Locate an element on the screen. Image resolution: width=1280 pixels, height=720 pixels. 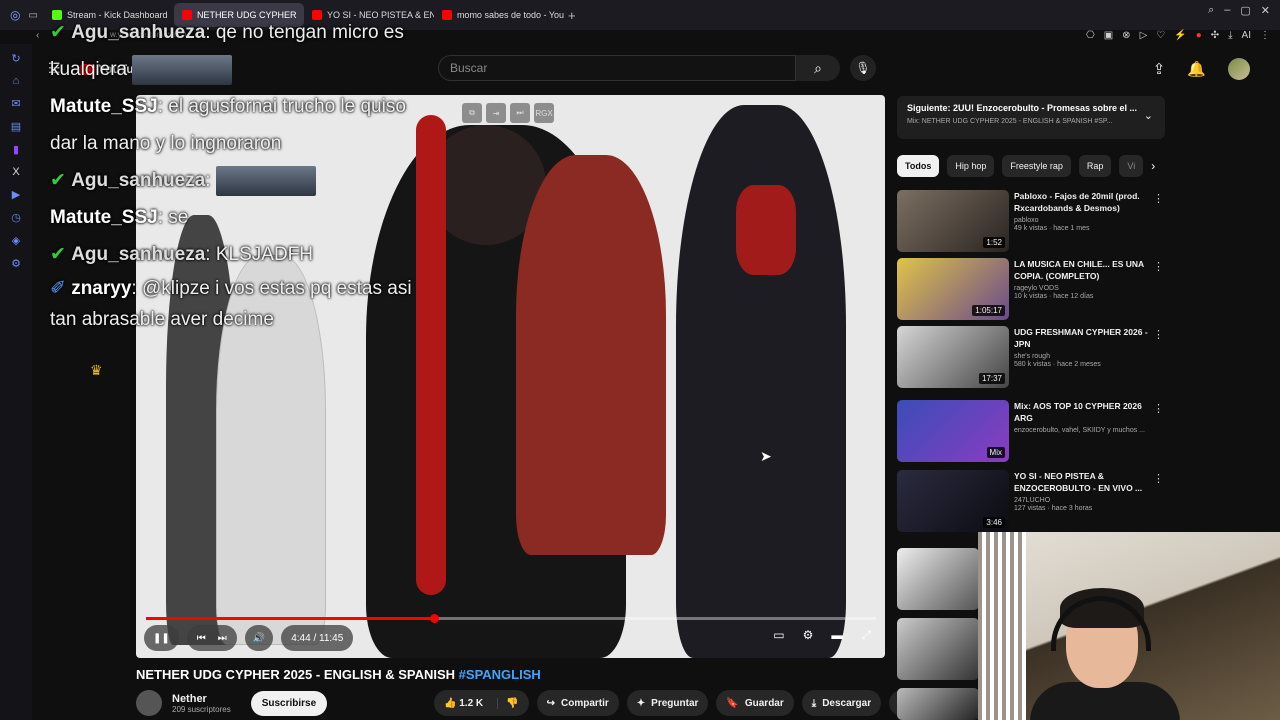
recommendation-thumbnail: Mix is located at coordinates (953, 431).